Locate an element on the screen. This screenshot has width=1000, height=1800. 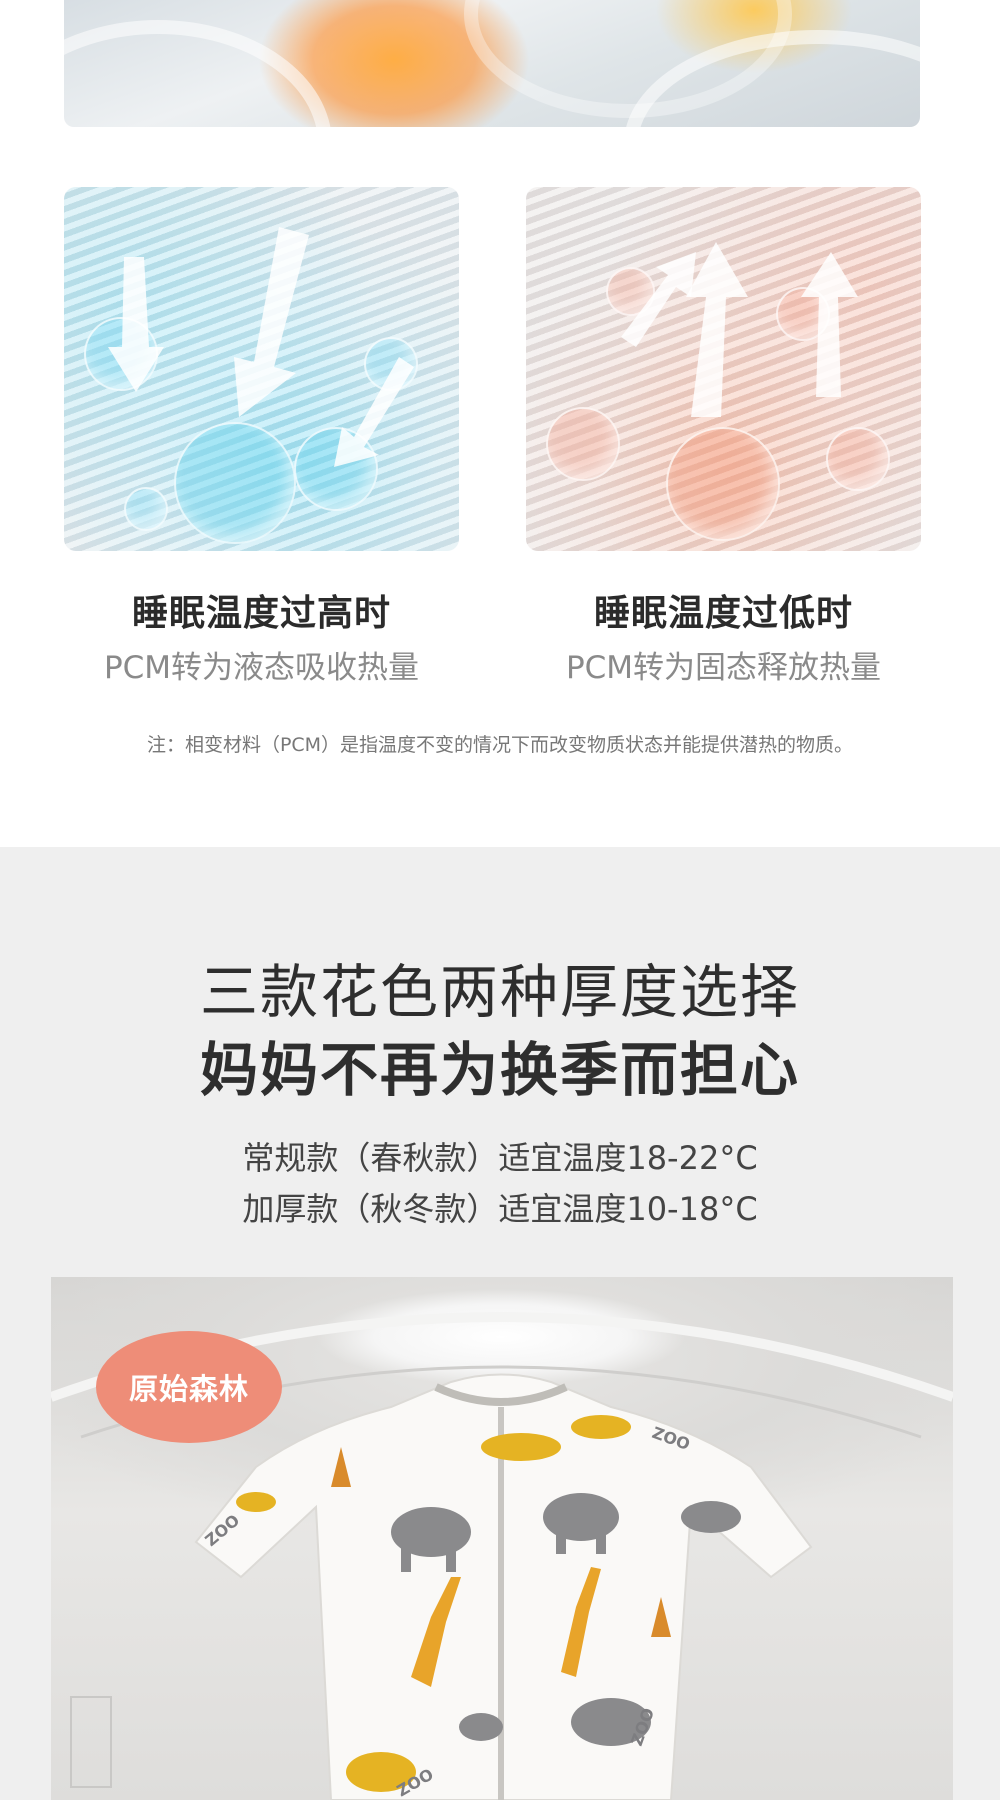
heat-fabric-banner-image is located at coordinates (492, 63).